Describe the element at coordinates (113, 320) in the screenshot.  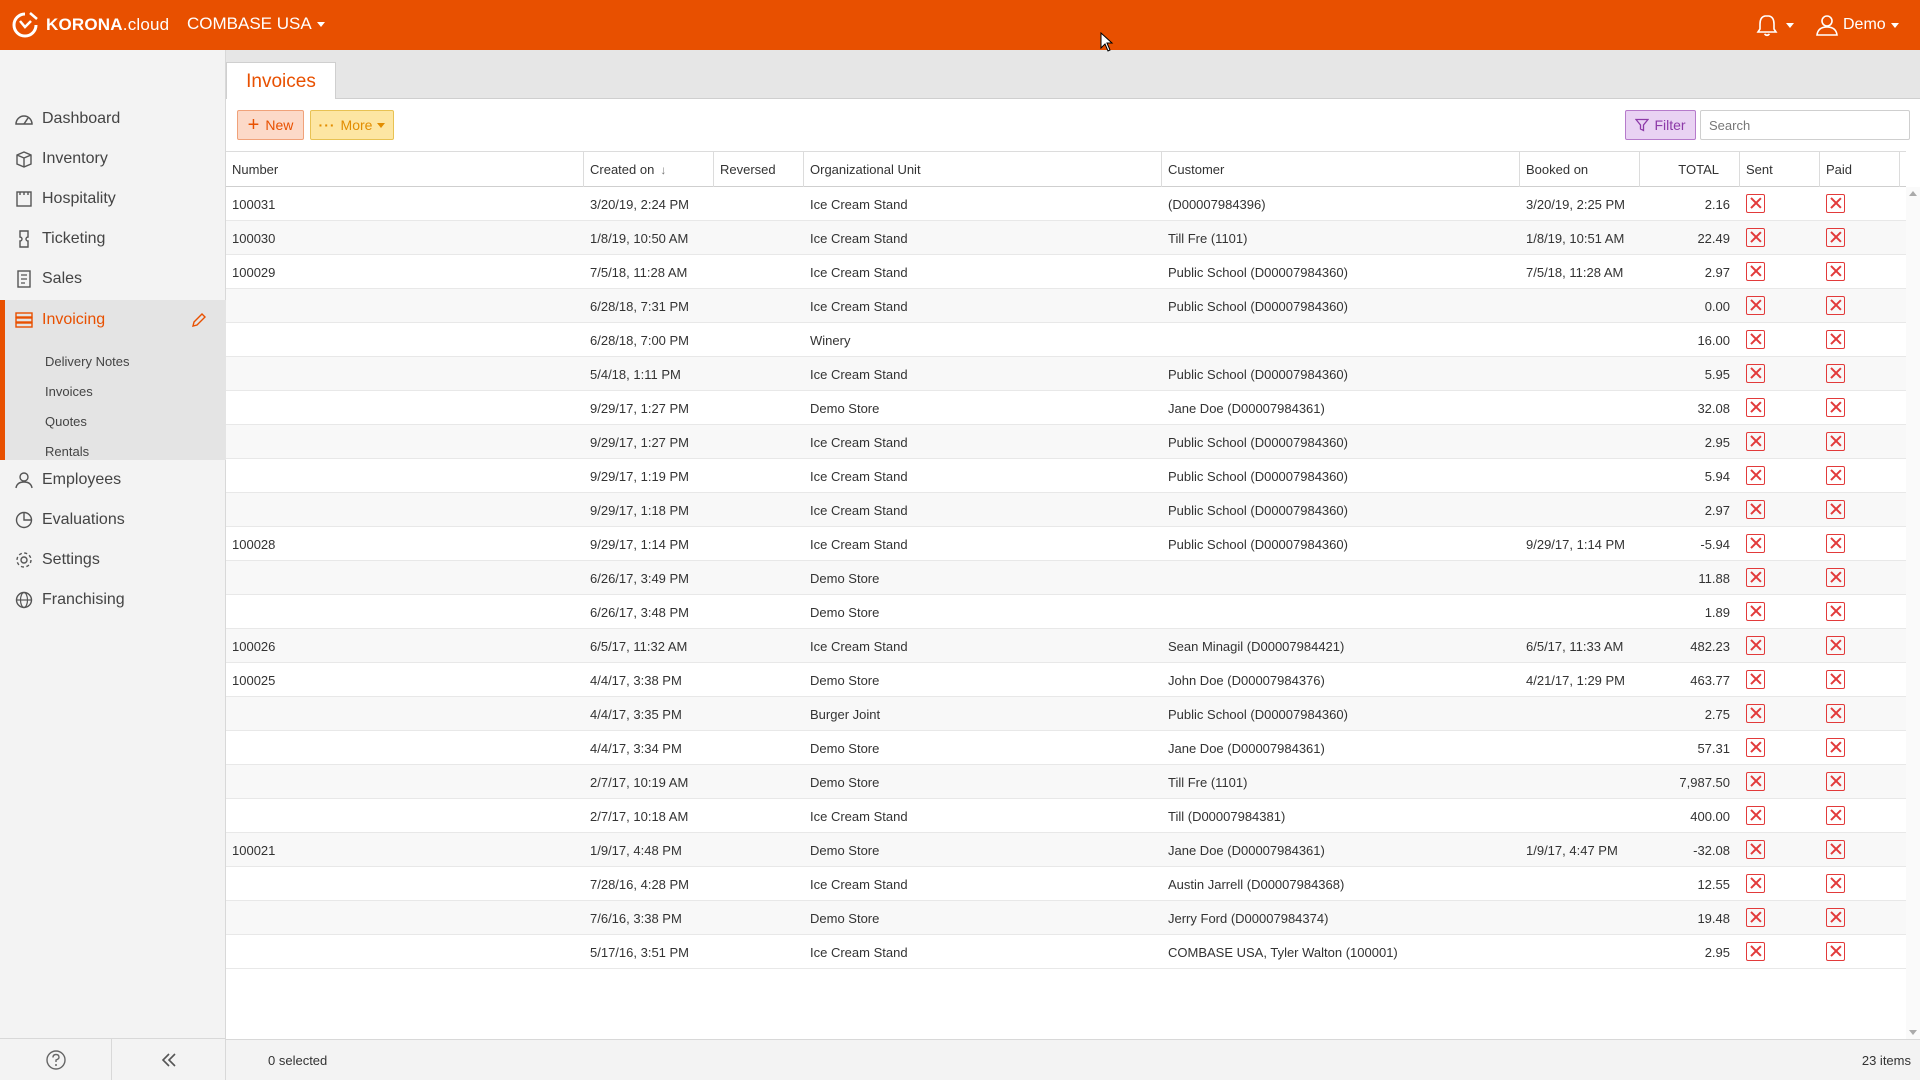
I see `sidebar-item-invoicing: Invoicing` at that location.